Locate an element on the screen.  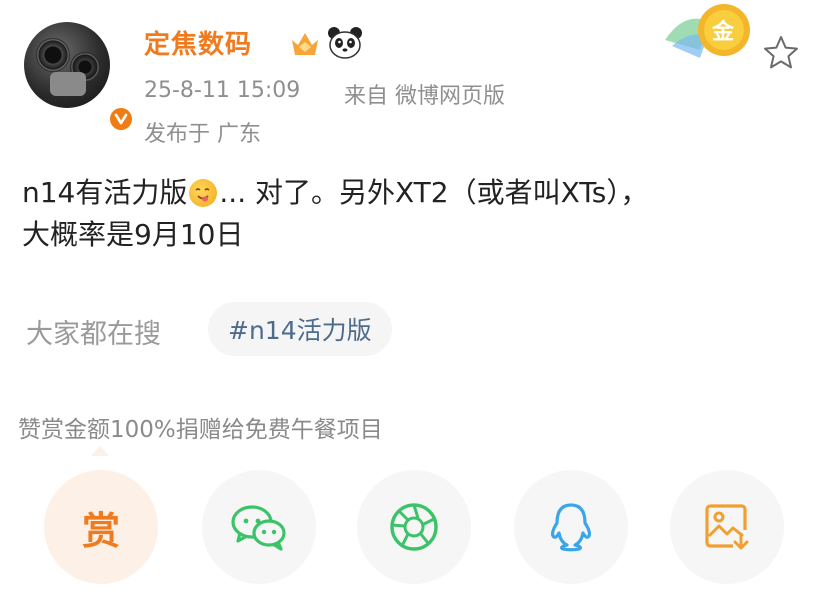
favorite-star-icon is located at coordinates (781, 52).